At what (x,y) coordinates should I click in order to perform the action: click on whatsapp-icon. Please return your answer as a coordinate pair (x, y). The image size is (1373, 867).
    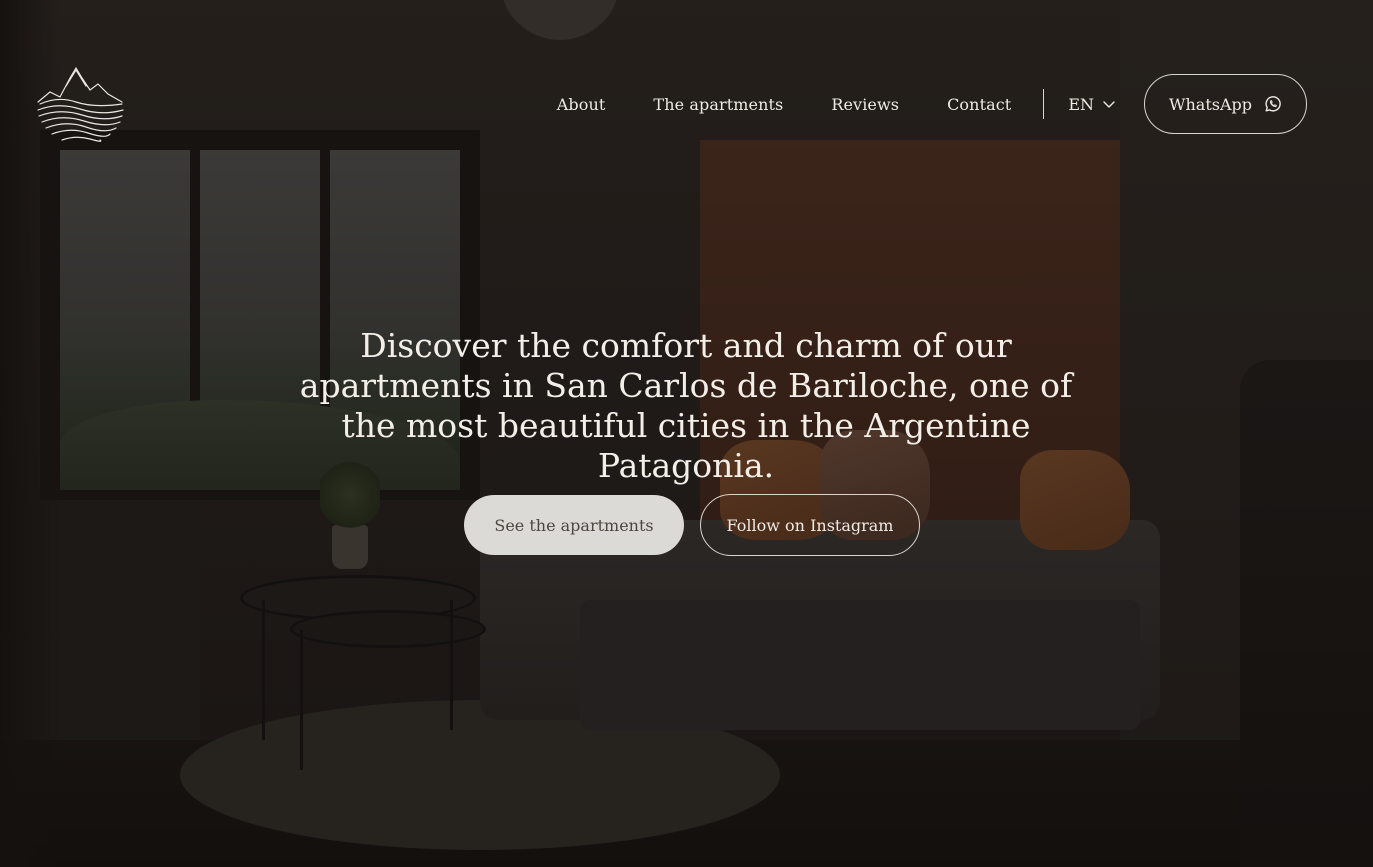
    Looking at the image, I should click on (1273, 104).